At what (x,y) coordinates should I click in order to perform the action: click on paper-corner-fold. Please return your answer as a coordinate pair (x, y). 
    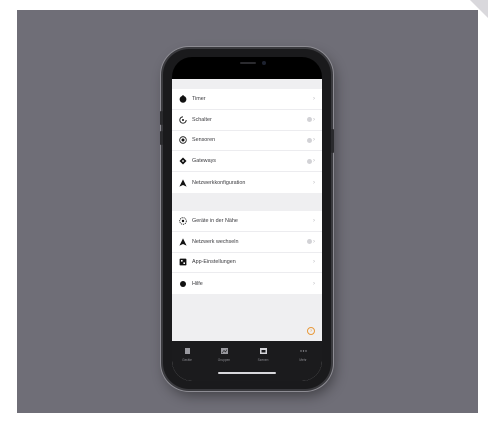
    Looking at the image, I should click on (479, 9).